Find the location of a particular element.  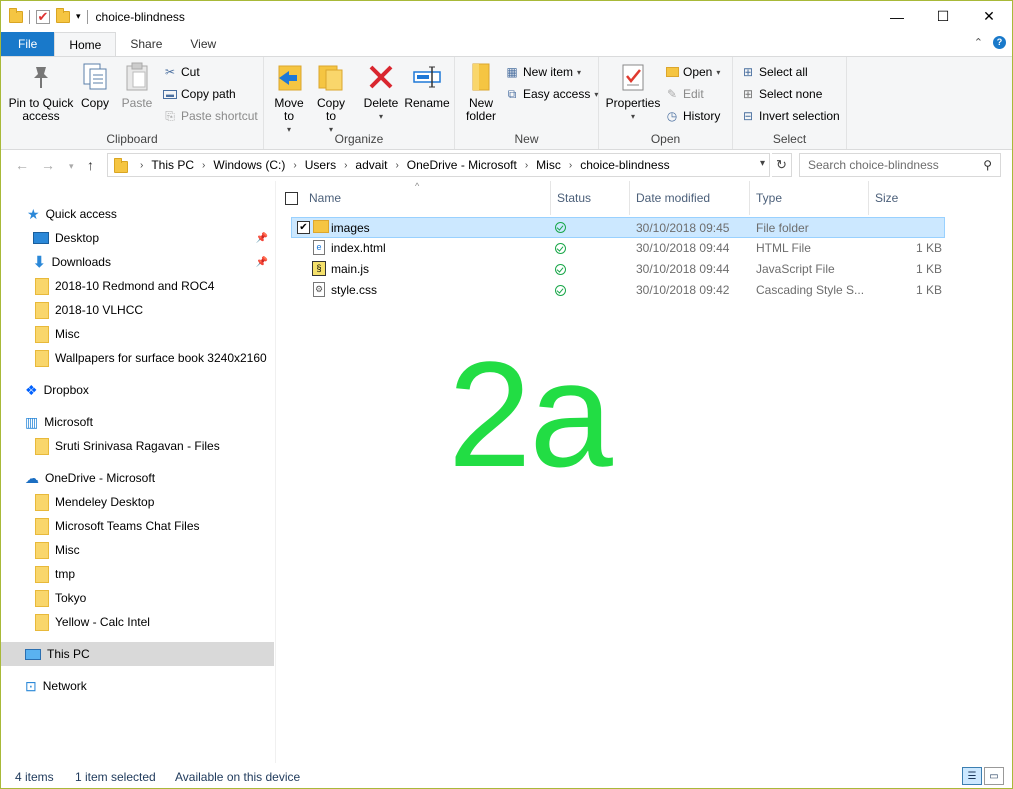

help-icon: ? is located at coordinates (999, 42).